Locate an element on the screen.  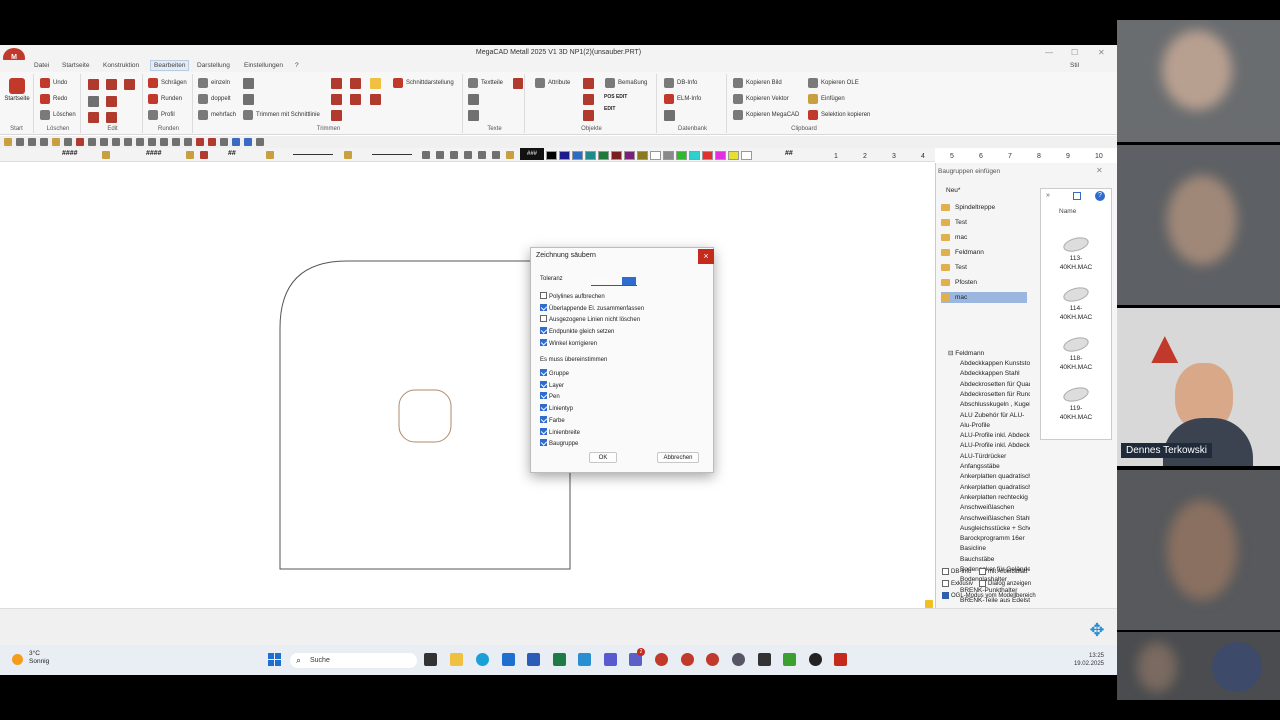
expand-icon: » is located at coordinates (1048, 195).